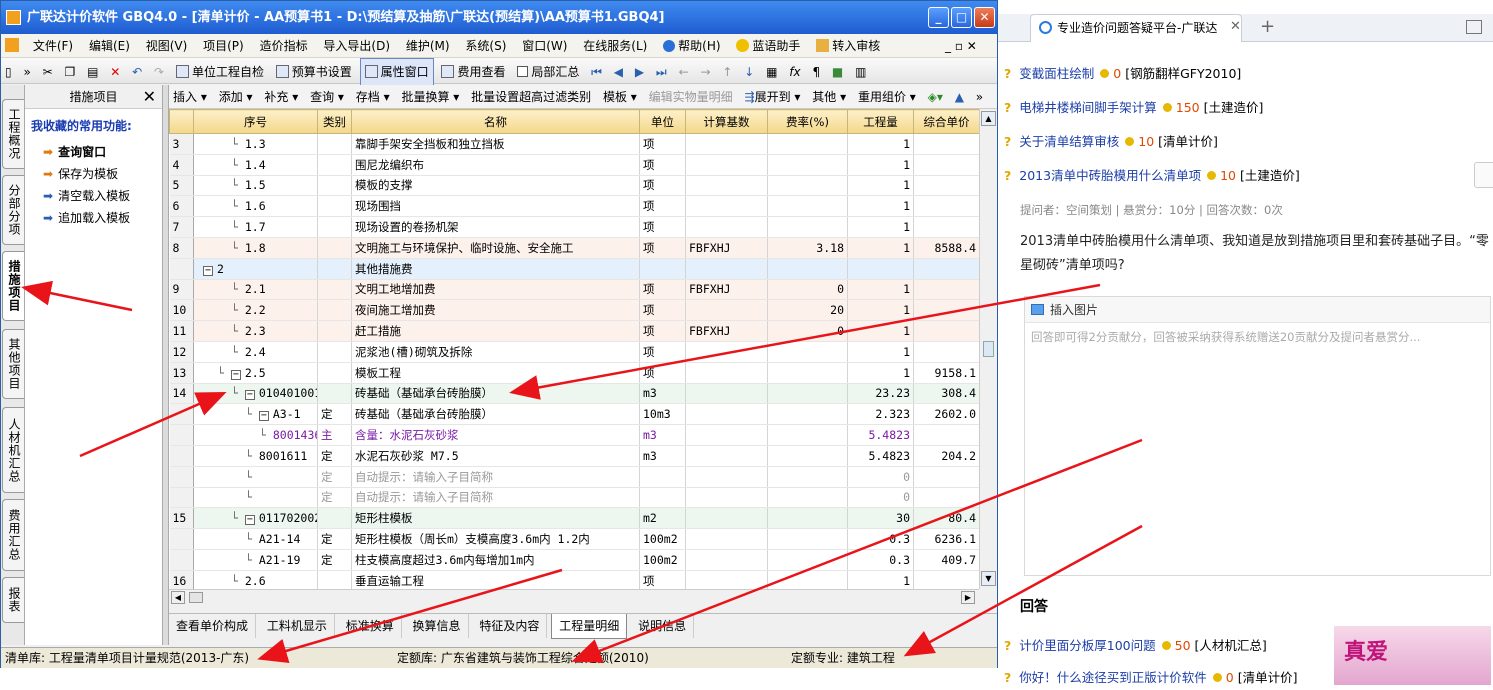 The image size is (1493, 690). What do you see at coordinates (70, 72) in the screenshot?
I see `copy-icon: ❐` at bounding box center [70, 72].